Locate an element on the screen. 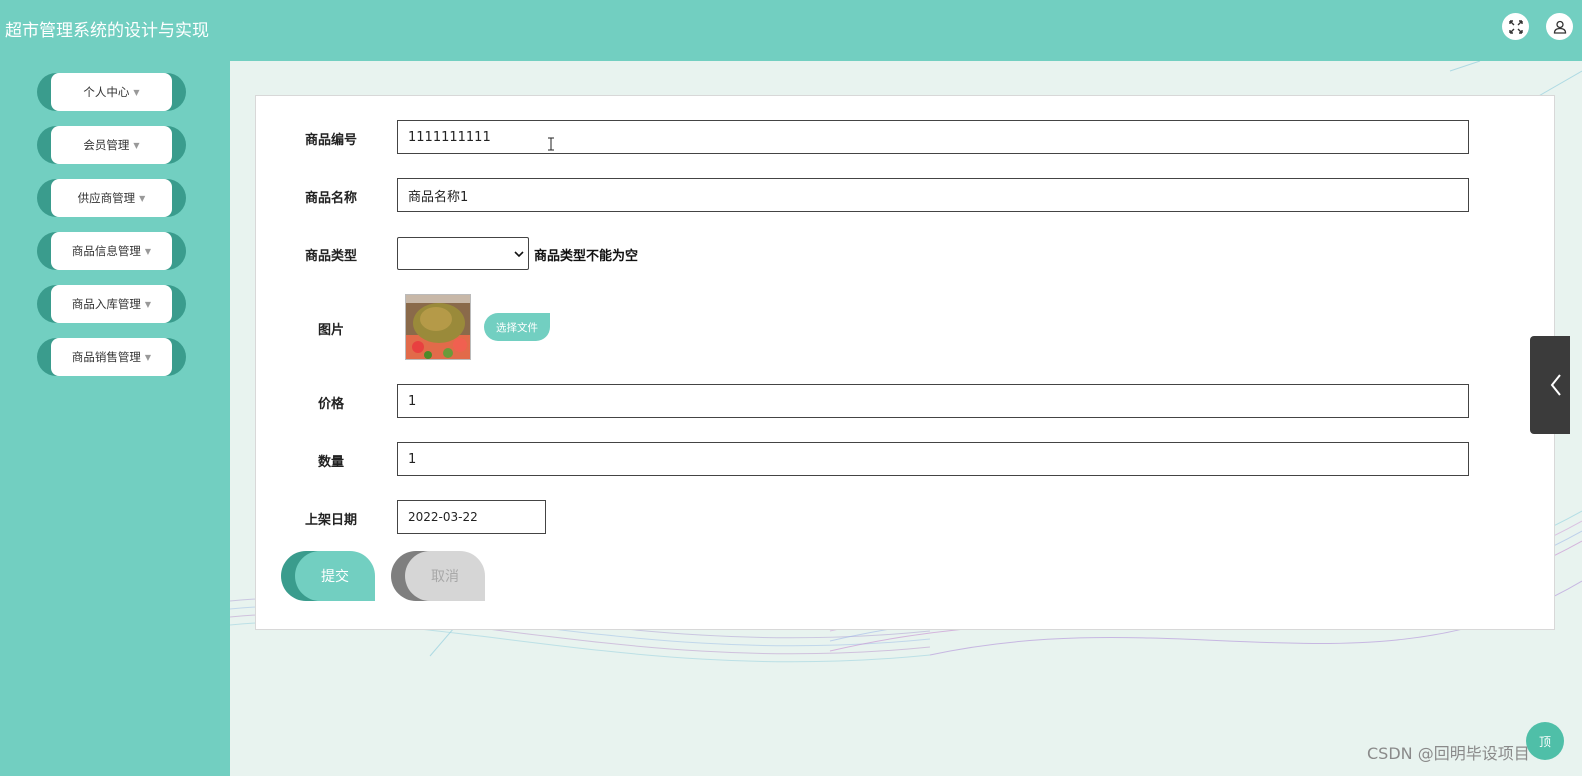  price-label: 价格 is located at coordinates (330, 404).